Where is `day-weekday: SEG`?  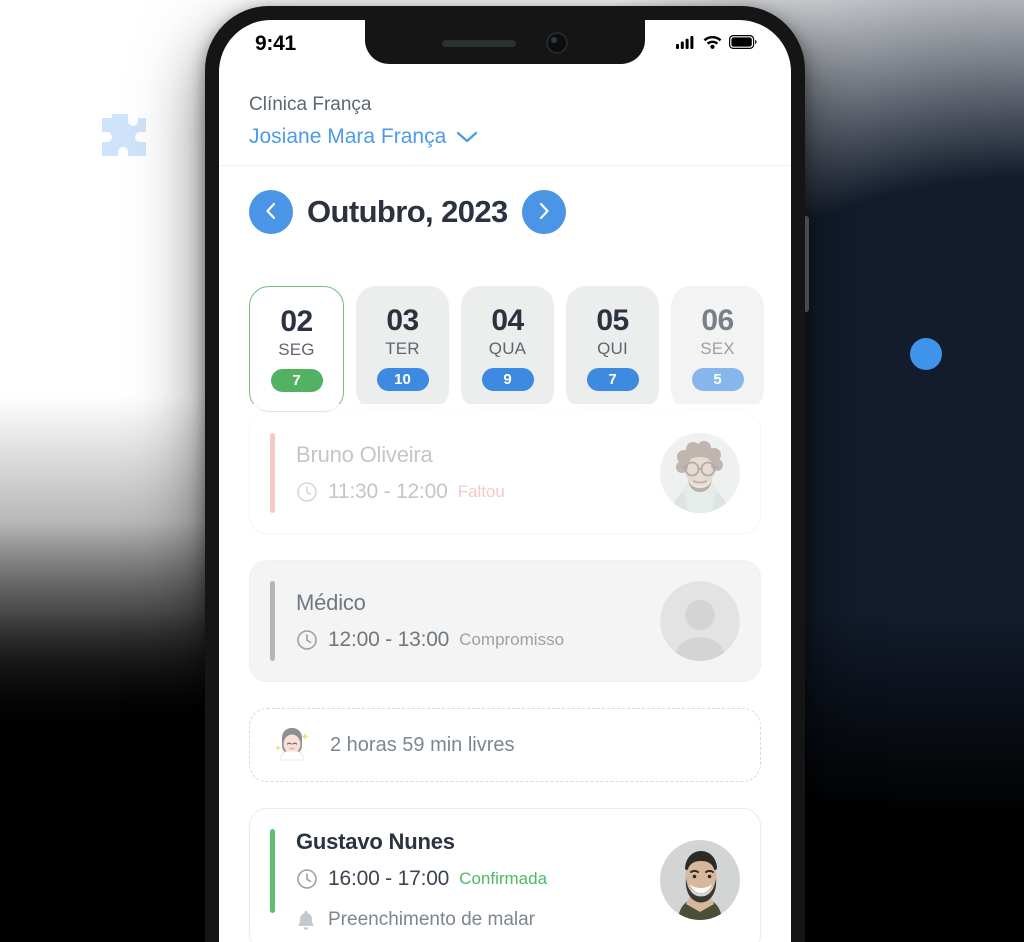 day-weekday: SEG is located at coordinates (296, 350).